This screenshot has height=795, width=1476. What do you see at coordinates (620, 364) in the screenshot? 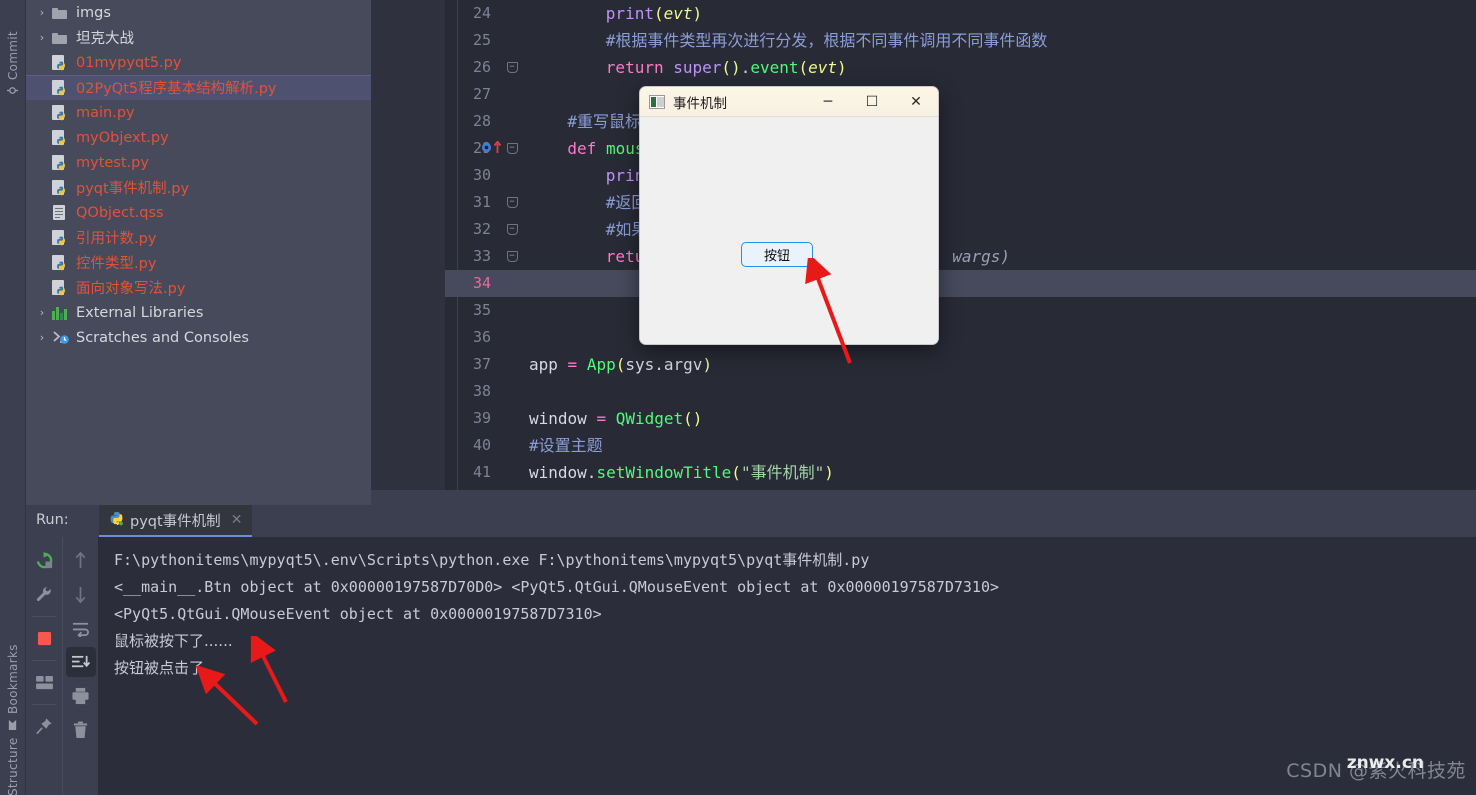
I see `code-text: app = App(sys.argv)` at bounding box center [620, 364].